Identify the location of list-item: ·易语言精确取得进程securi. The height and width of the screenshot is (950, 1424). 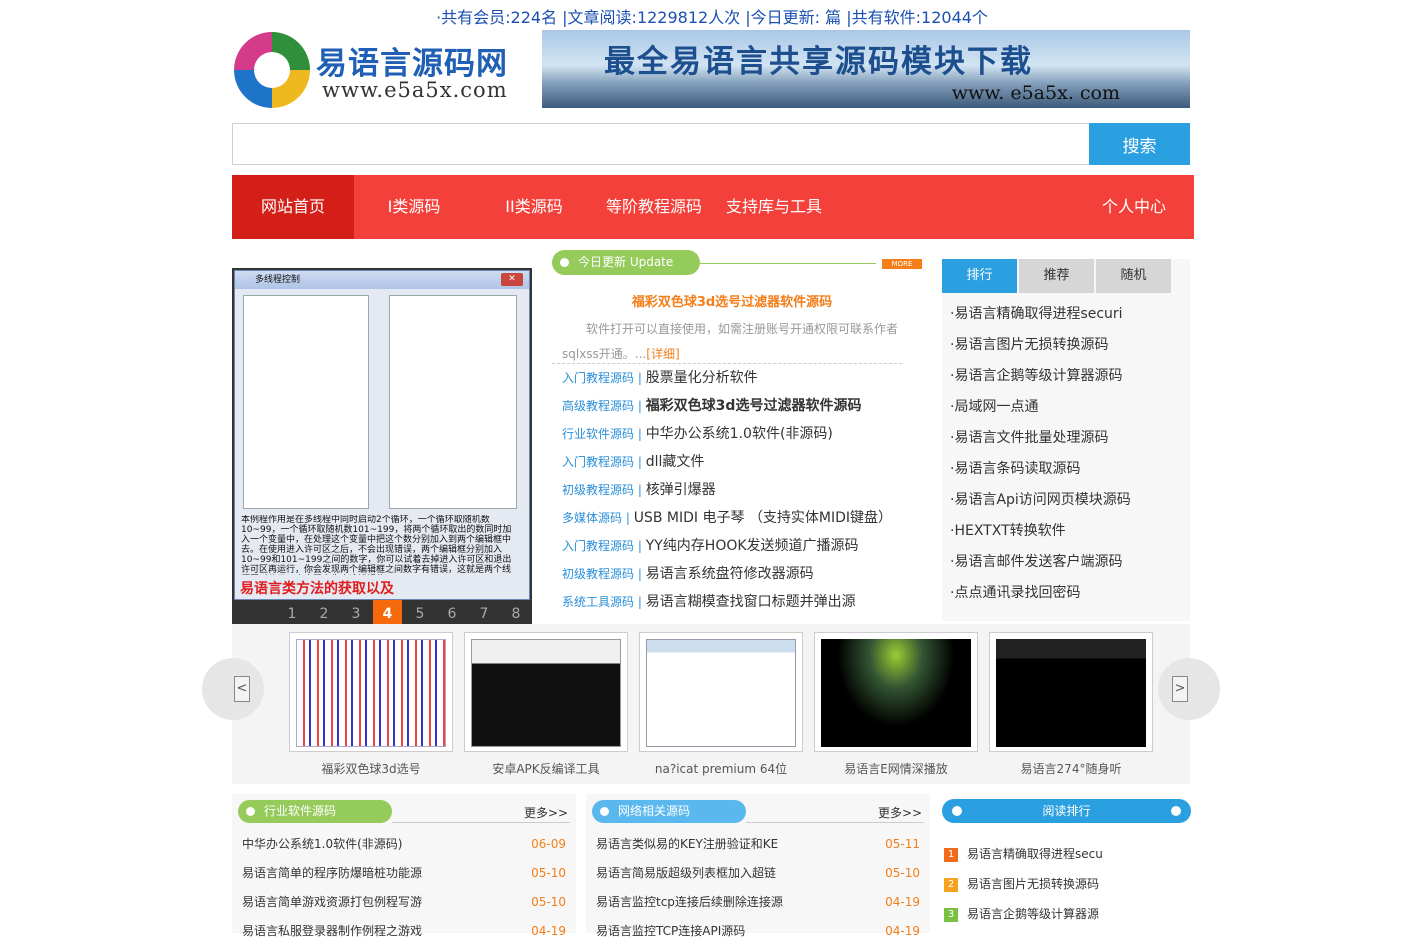
(1040, 314).